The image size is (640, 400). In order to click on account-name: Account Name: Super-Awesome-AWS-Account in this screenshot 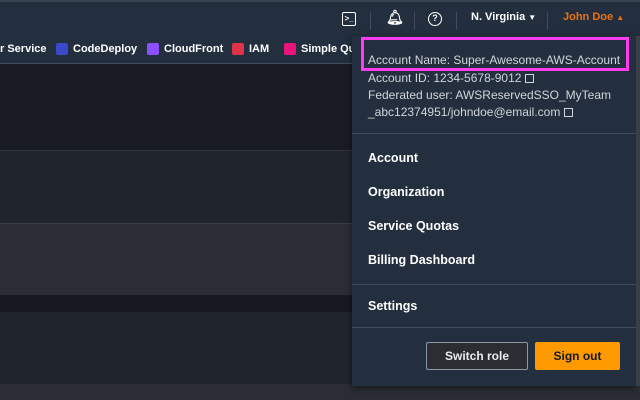, I will do `click(494, 60)`.